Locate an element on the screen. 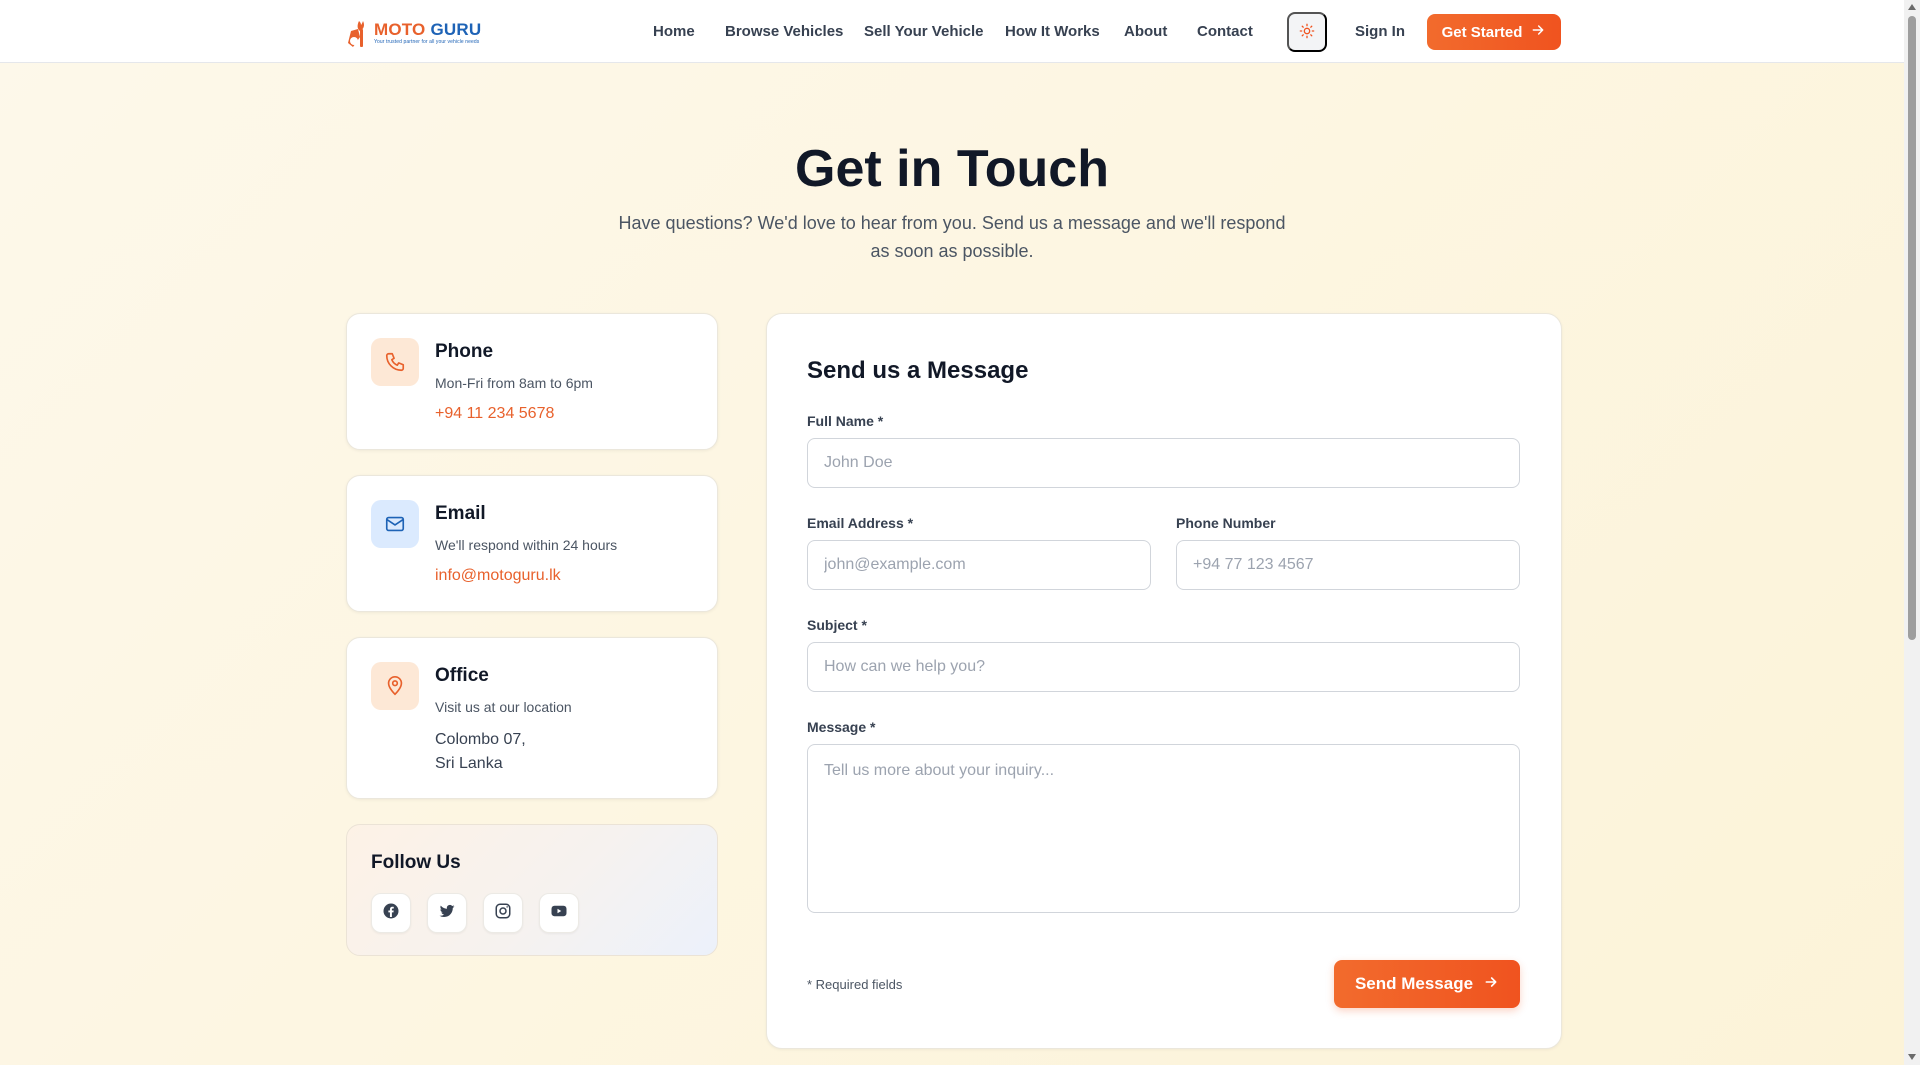  page-scrollbar is located at coordinates (1912, 532).